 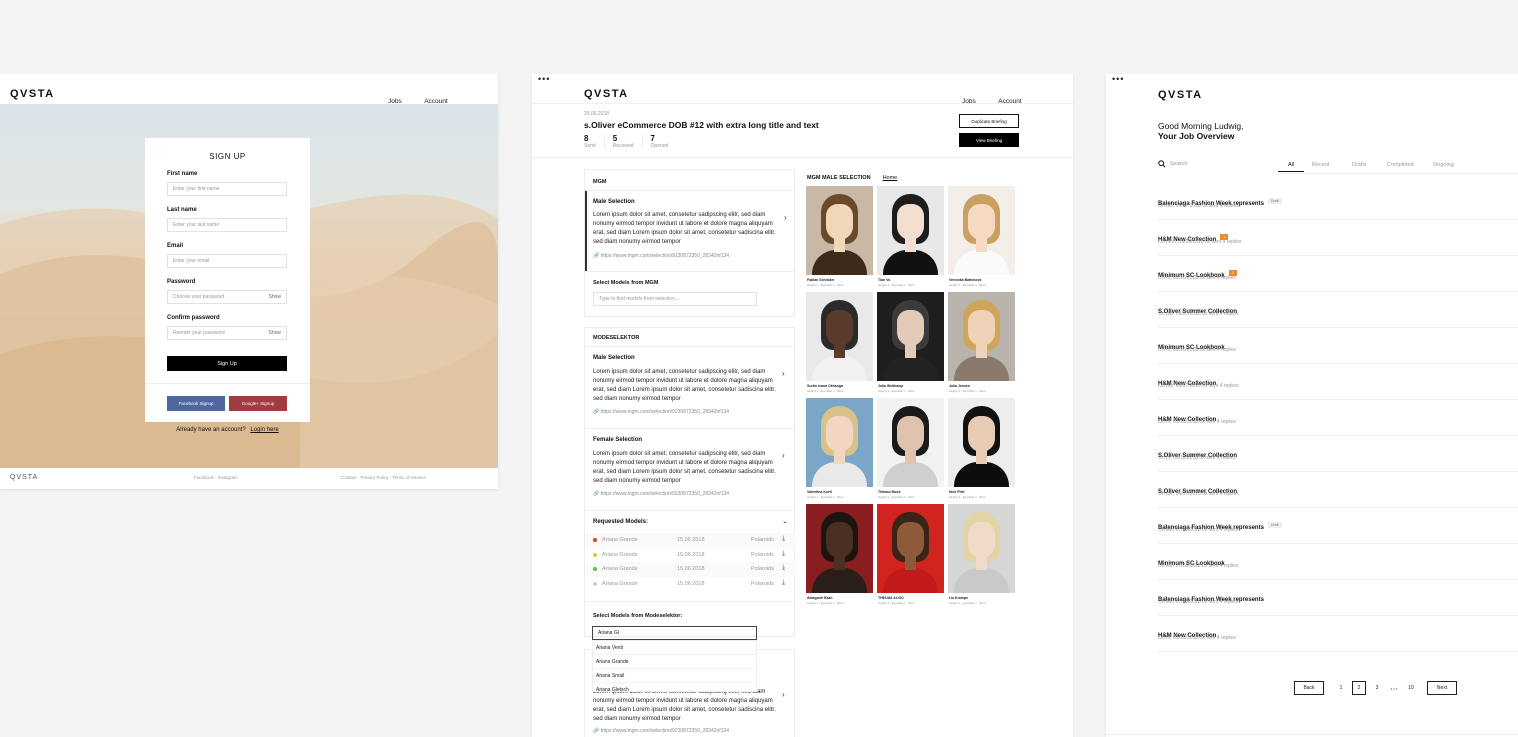 What do you see at coordinates (1411, 688) in the screenshot?
I see `page-last: 10` at bounding box center [1411, 688].